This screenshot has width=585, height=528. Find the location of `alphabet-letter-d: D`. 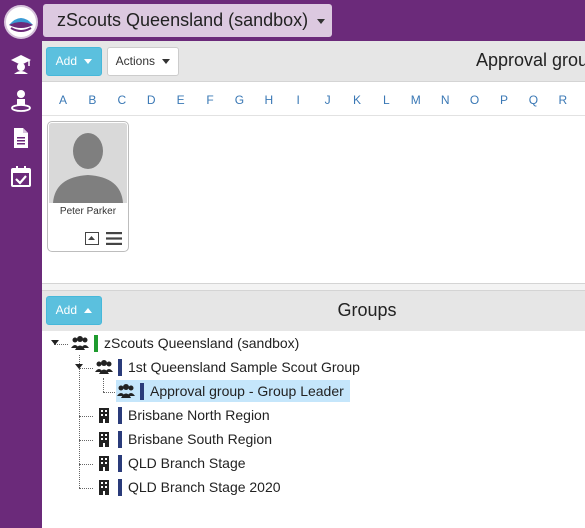

alphabet-letter-d: D is located at coordinates (151, 100).